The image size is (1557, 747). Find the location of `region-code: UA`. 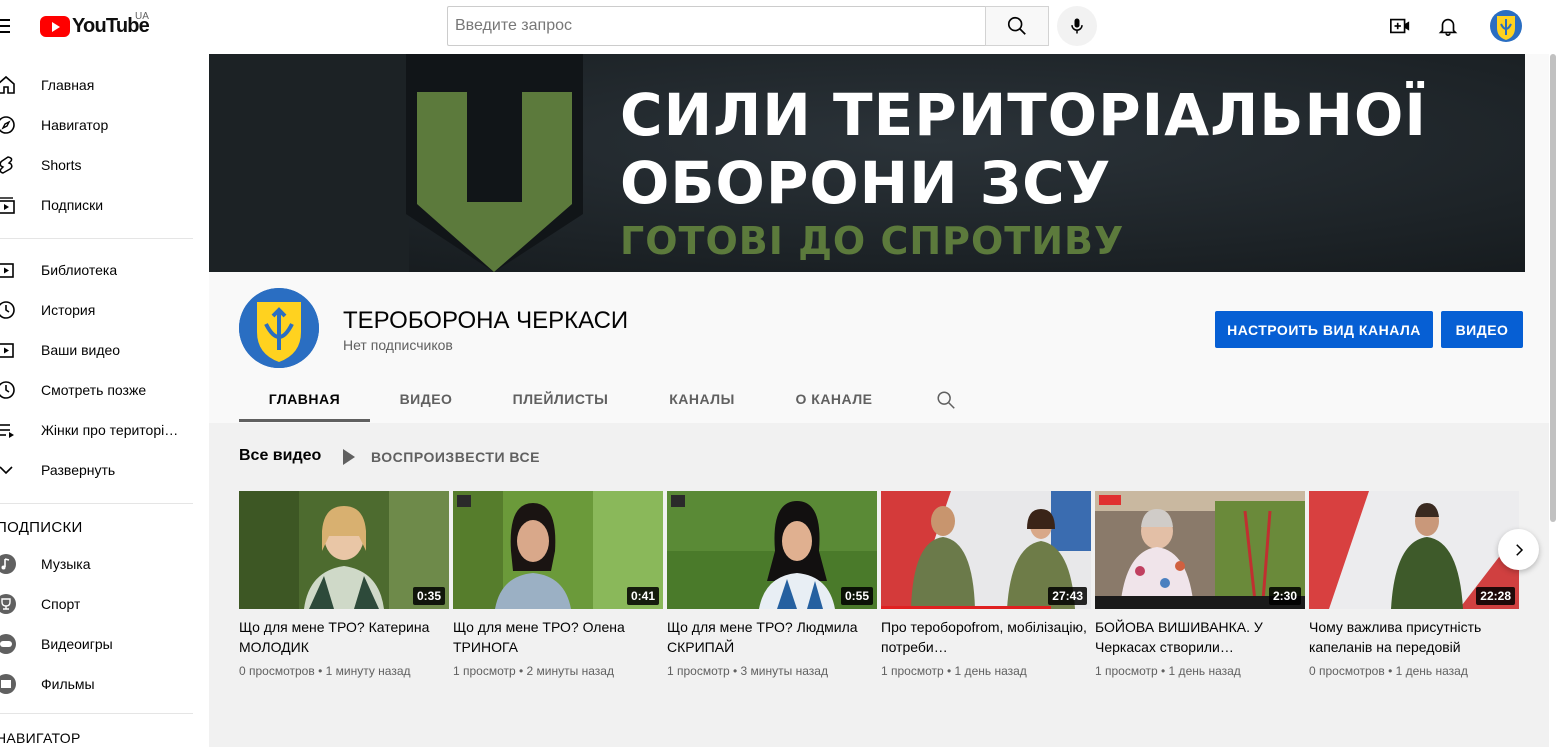

region-code: UA is located at coordinates (142, 16).